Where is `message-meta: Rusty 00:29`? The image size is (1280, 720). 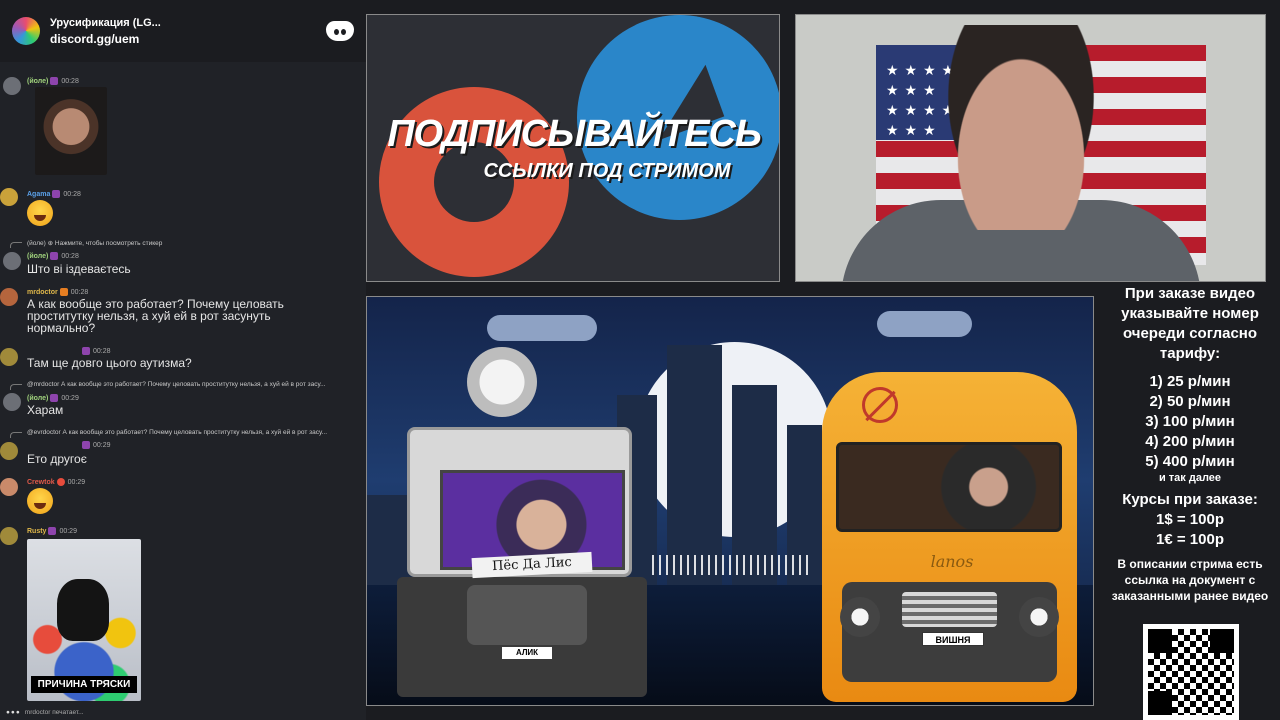 message-meta: Rusty 00:29 is located at coordinates (52, 531).